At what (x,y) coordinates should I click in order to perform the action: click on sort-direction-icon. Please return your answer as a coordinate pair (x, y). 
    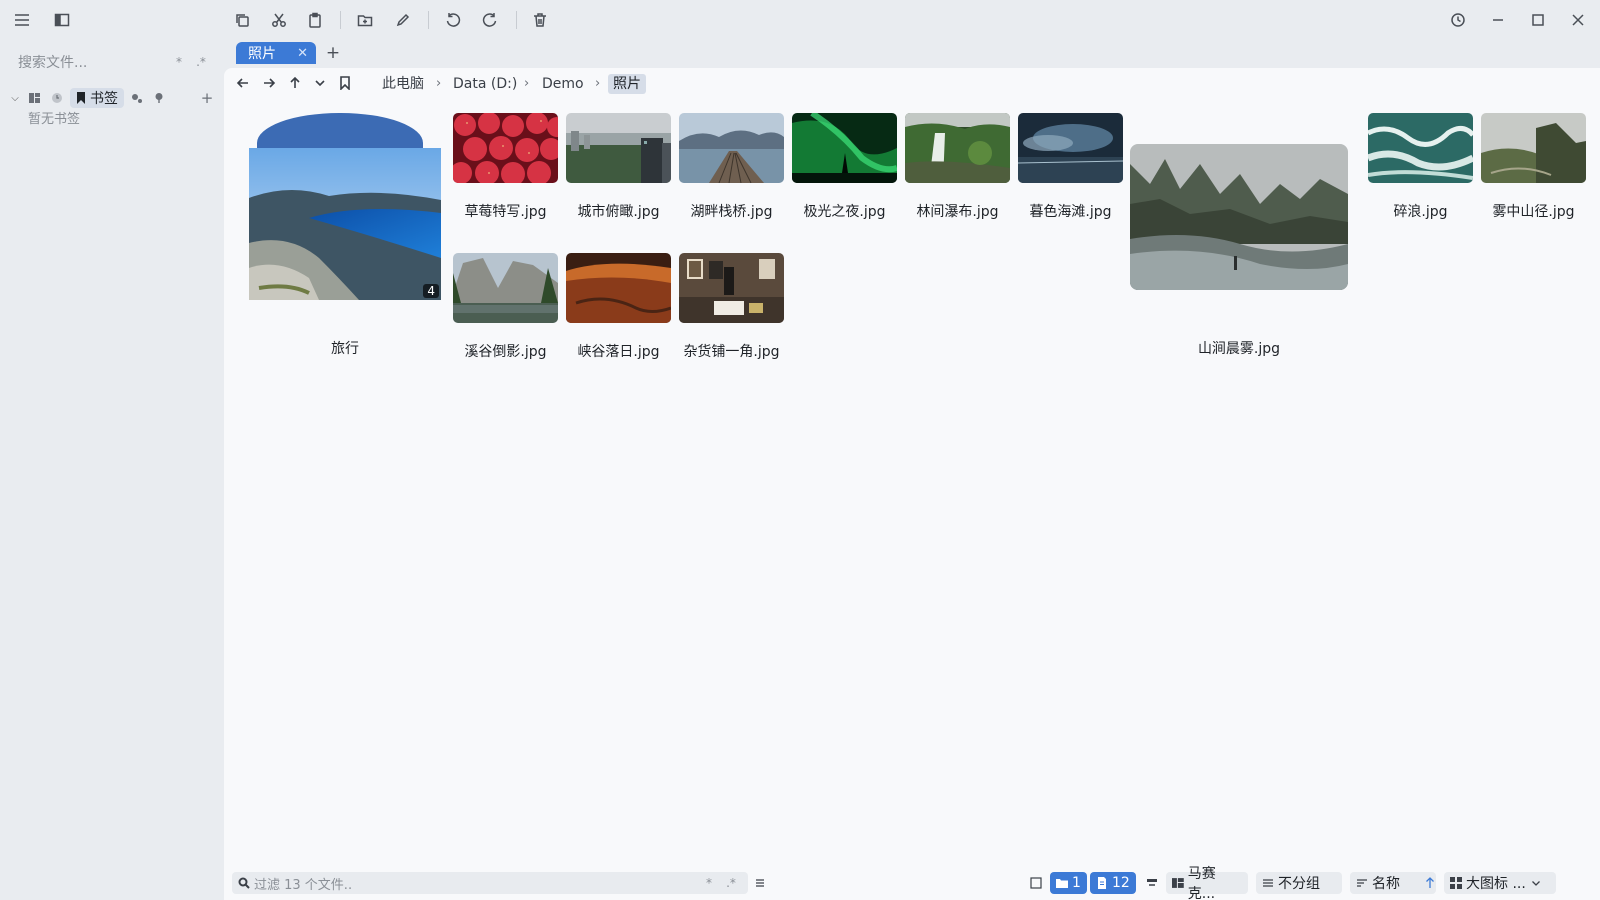
    Looking at the image, I should click on (1430, 883).